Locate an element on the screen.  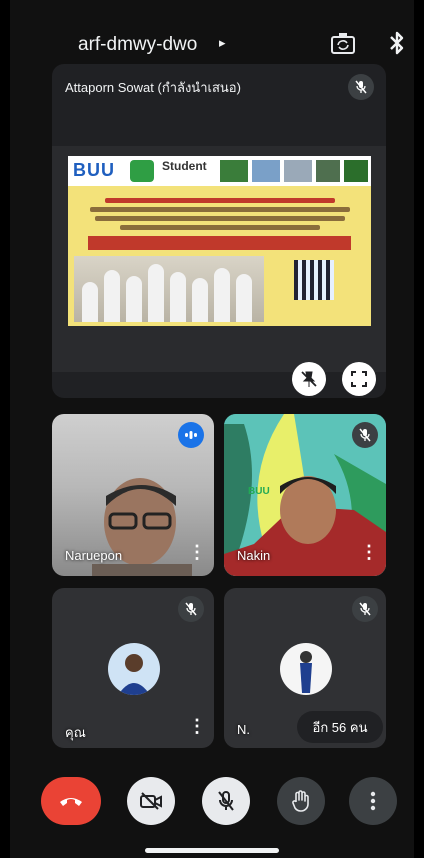
unpin-button is located at coordinates (309, 379).